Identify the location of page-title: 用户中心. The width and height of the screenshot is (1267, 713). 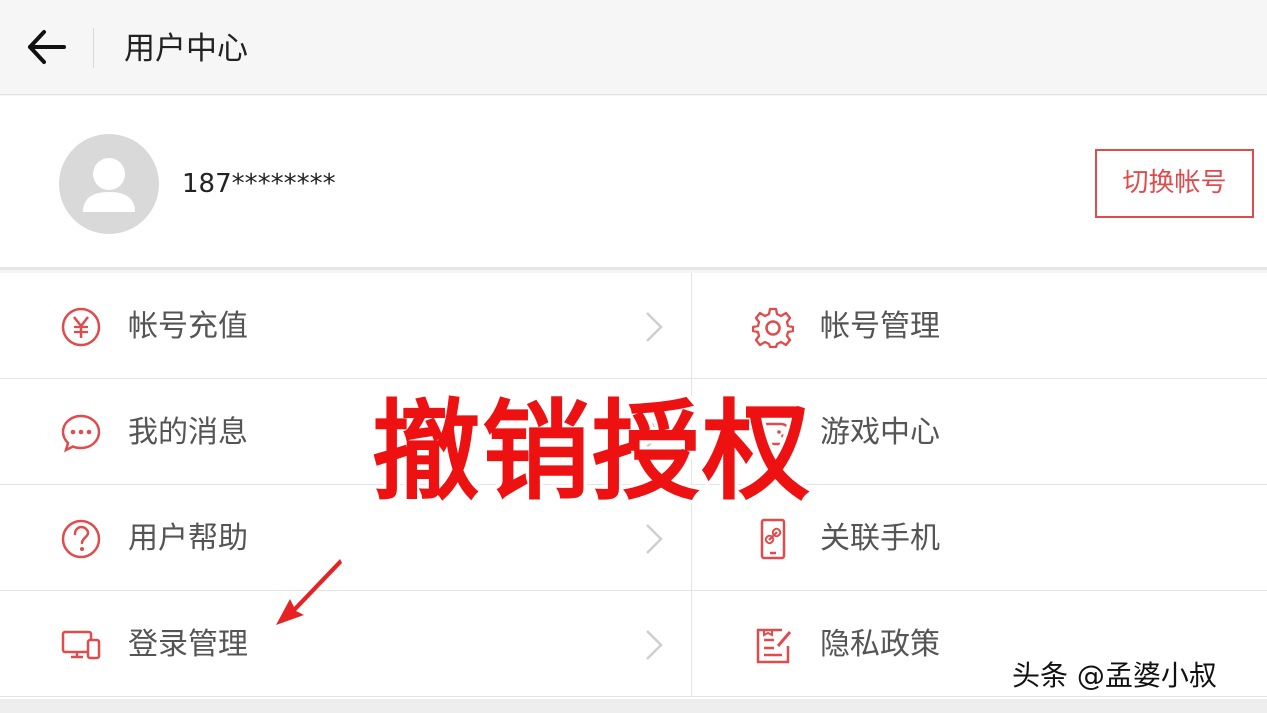
(186, 49).